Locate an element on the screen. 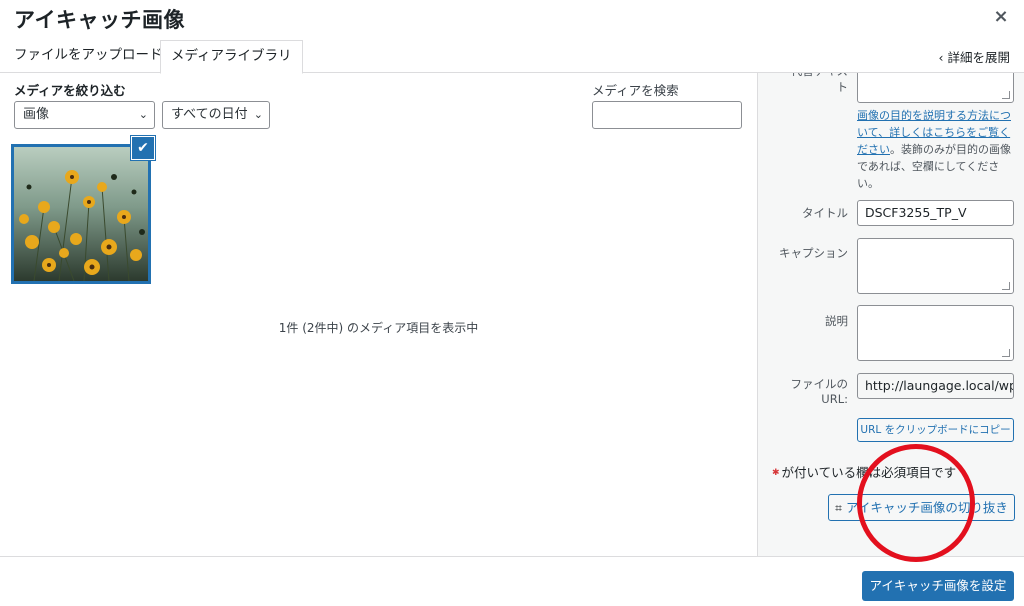 The width and height of the screenshot is (1024, 606). crop-featured-image-button: ⌗ アイキャッチ画像の切り抜き is located at coordinates (921, 507).